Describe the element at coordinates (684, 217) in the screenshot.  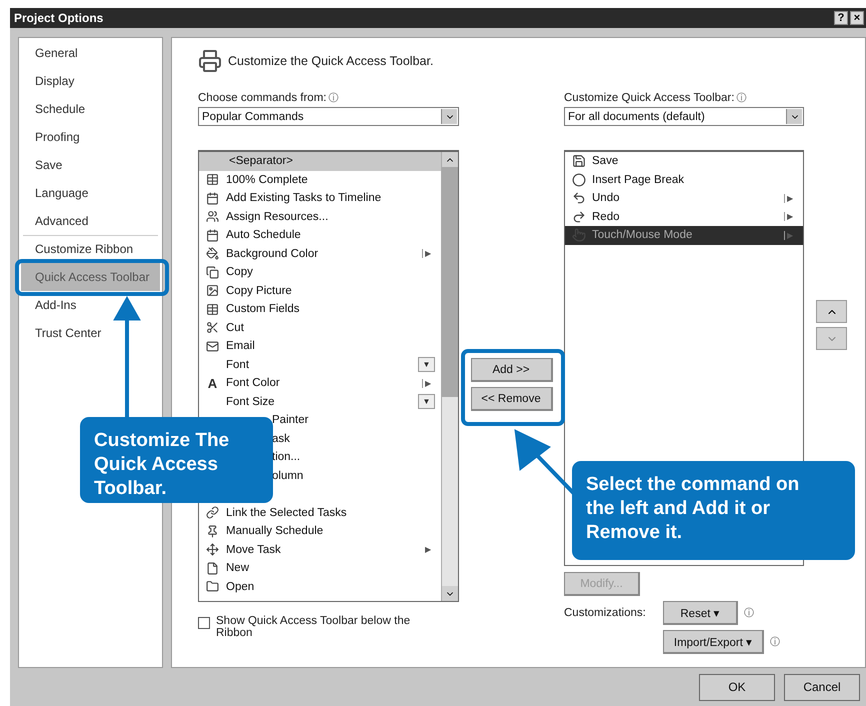
I see `toolbar-item: Redo ▶` at that location.